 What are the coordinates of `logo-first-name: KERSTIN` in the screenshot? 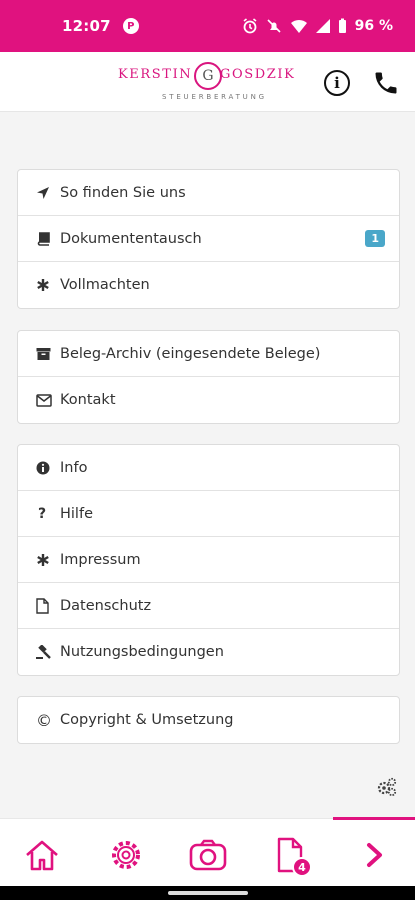 It's located at (155, 74).